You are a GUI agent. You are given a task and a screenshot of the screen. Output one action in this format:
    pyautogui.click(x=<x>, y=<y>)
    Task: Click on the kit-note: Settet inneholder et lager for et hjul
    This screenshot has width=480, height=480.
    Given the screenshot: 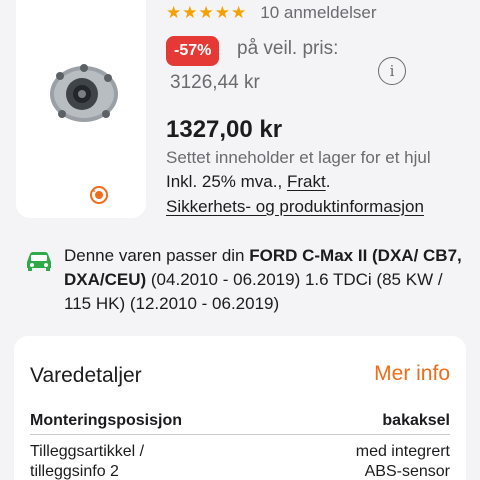 What is the action you would take?
    pyautogui.click(x=298, y=157)
    